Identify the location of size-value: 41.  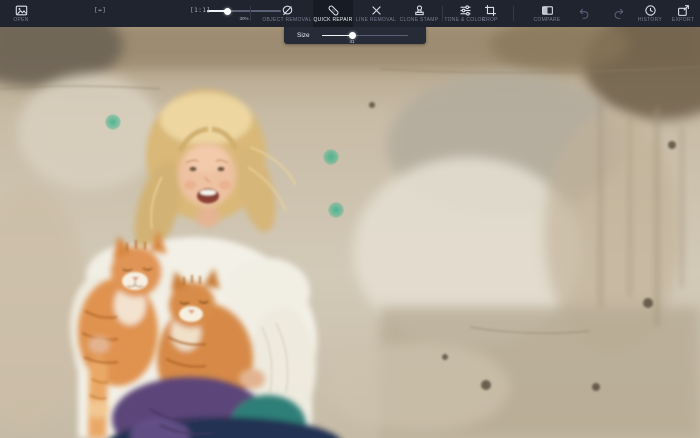
(352, 41).